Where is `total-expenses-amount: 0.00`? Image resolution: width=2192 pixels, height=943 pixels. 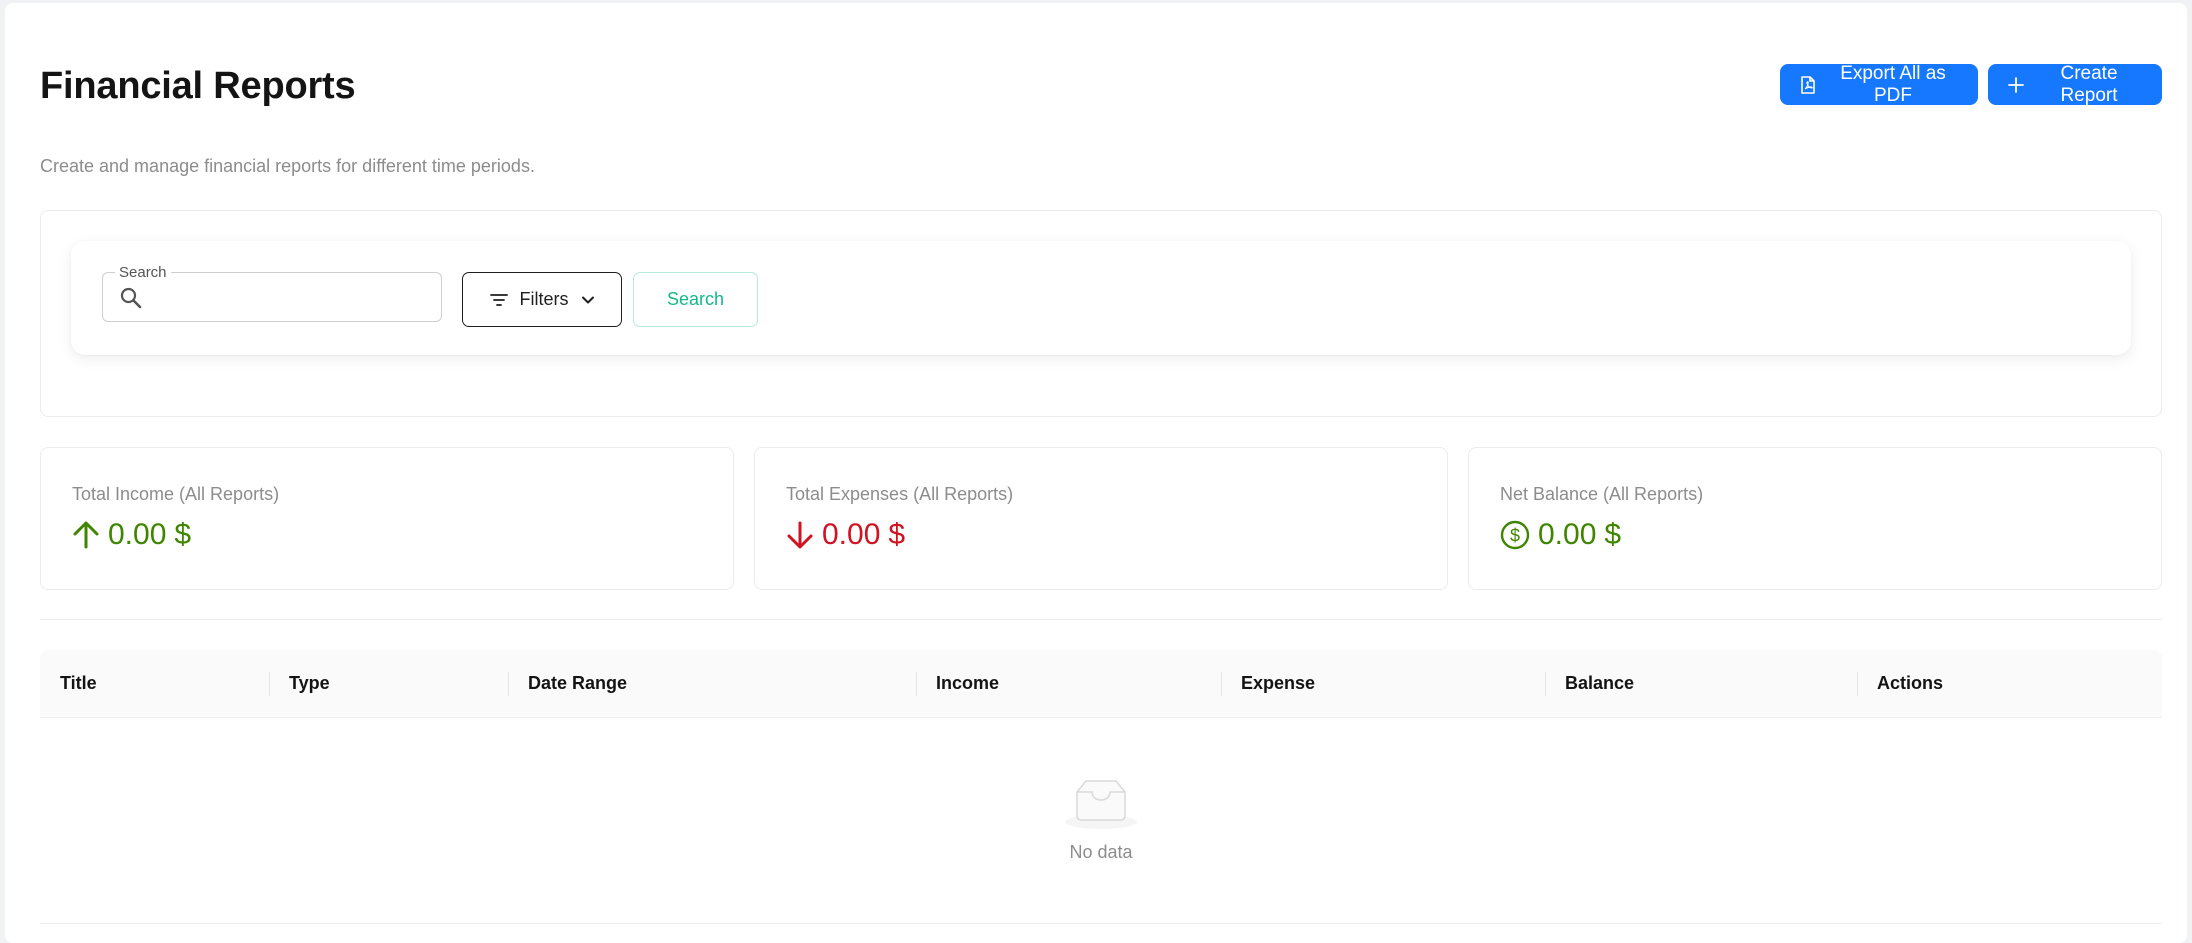 total-expenses-amount: 0.00 is located at coordinates (851, 534).